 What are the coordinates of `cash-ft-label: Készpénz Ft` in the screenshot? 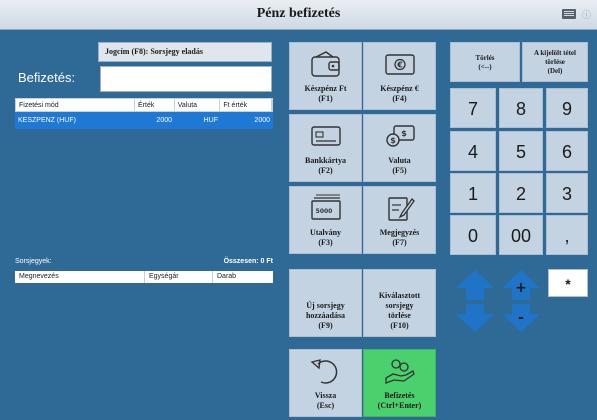 It's located at (325, 88).